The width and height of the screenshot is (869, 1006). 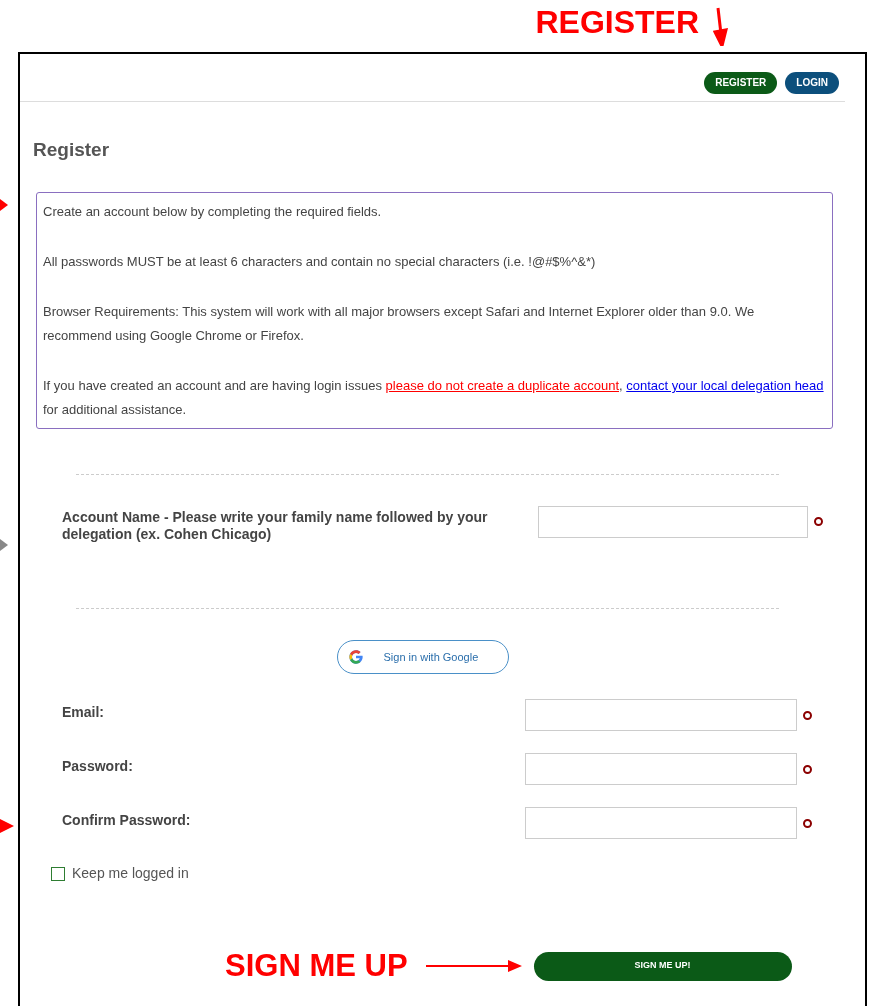 I want to click on duplicate-account-warning-link: please do not create a duplicate account, so click(x=502, y=385).